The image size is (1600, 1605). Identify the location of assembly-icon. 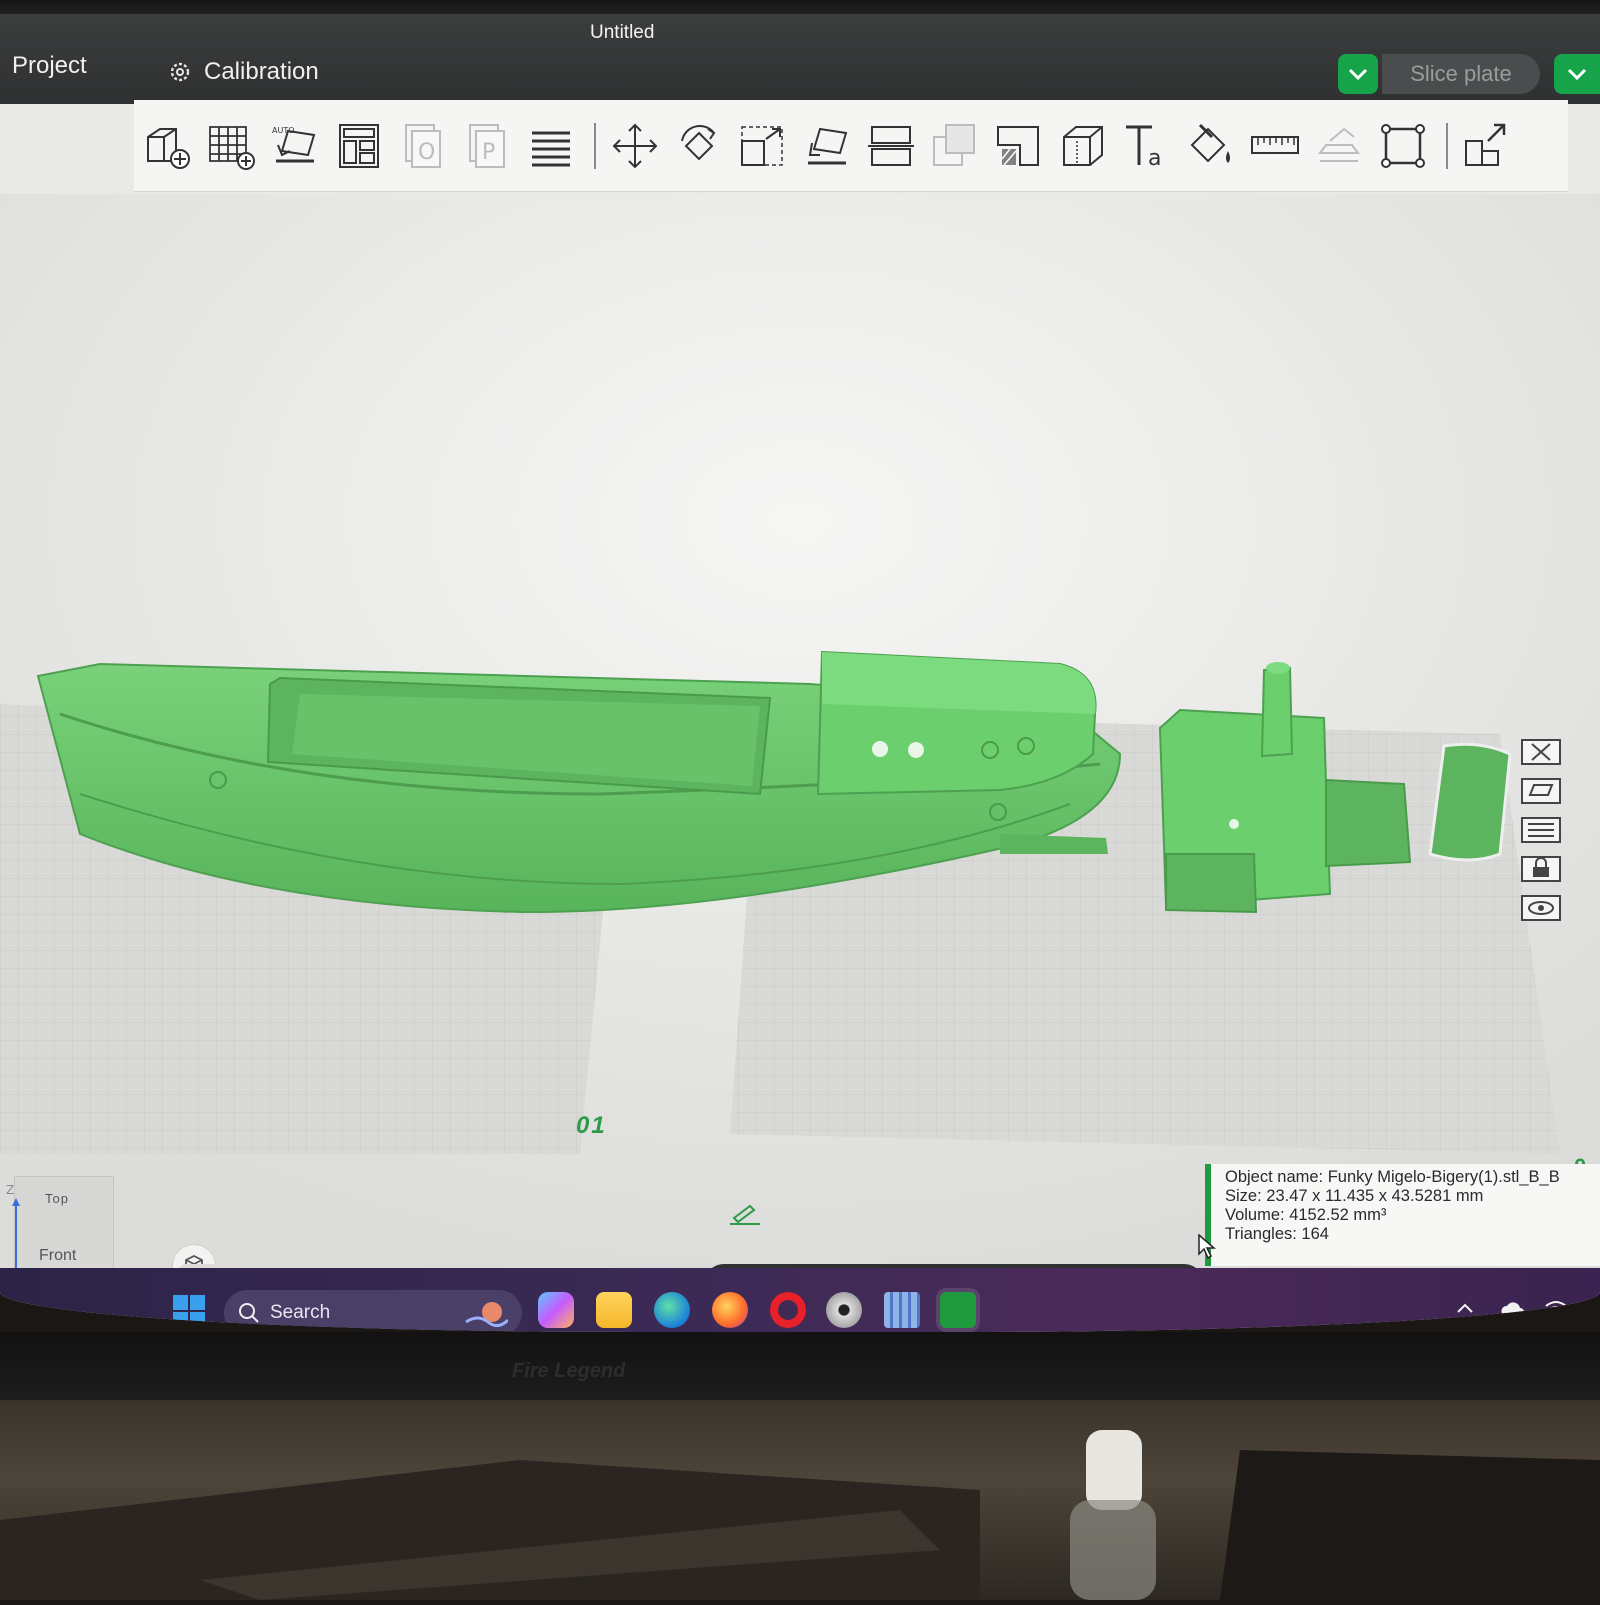
(1339, 146).